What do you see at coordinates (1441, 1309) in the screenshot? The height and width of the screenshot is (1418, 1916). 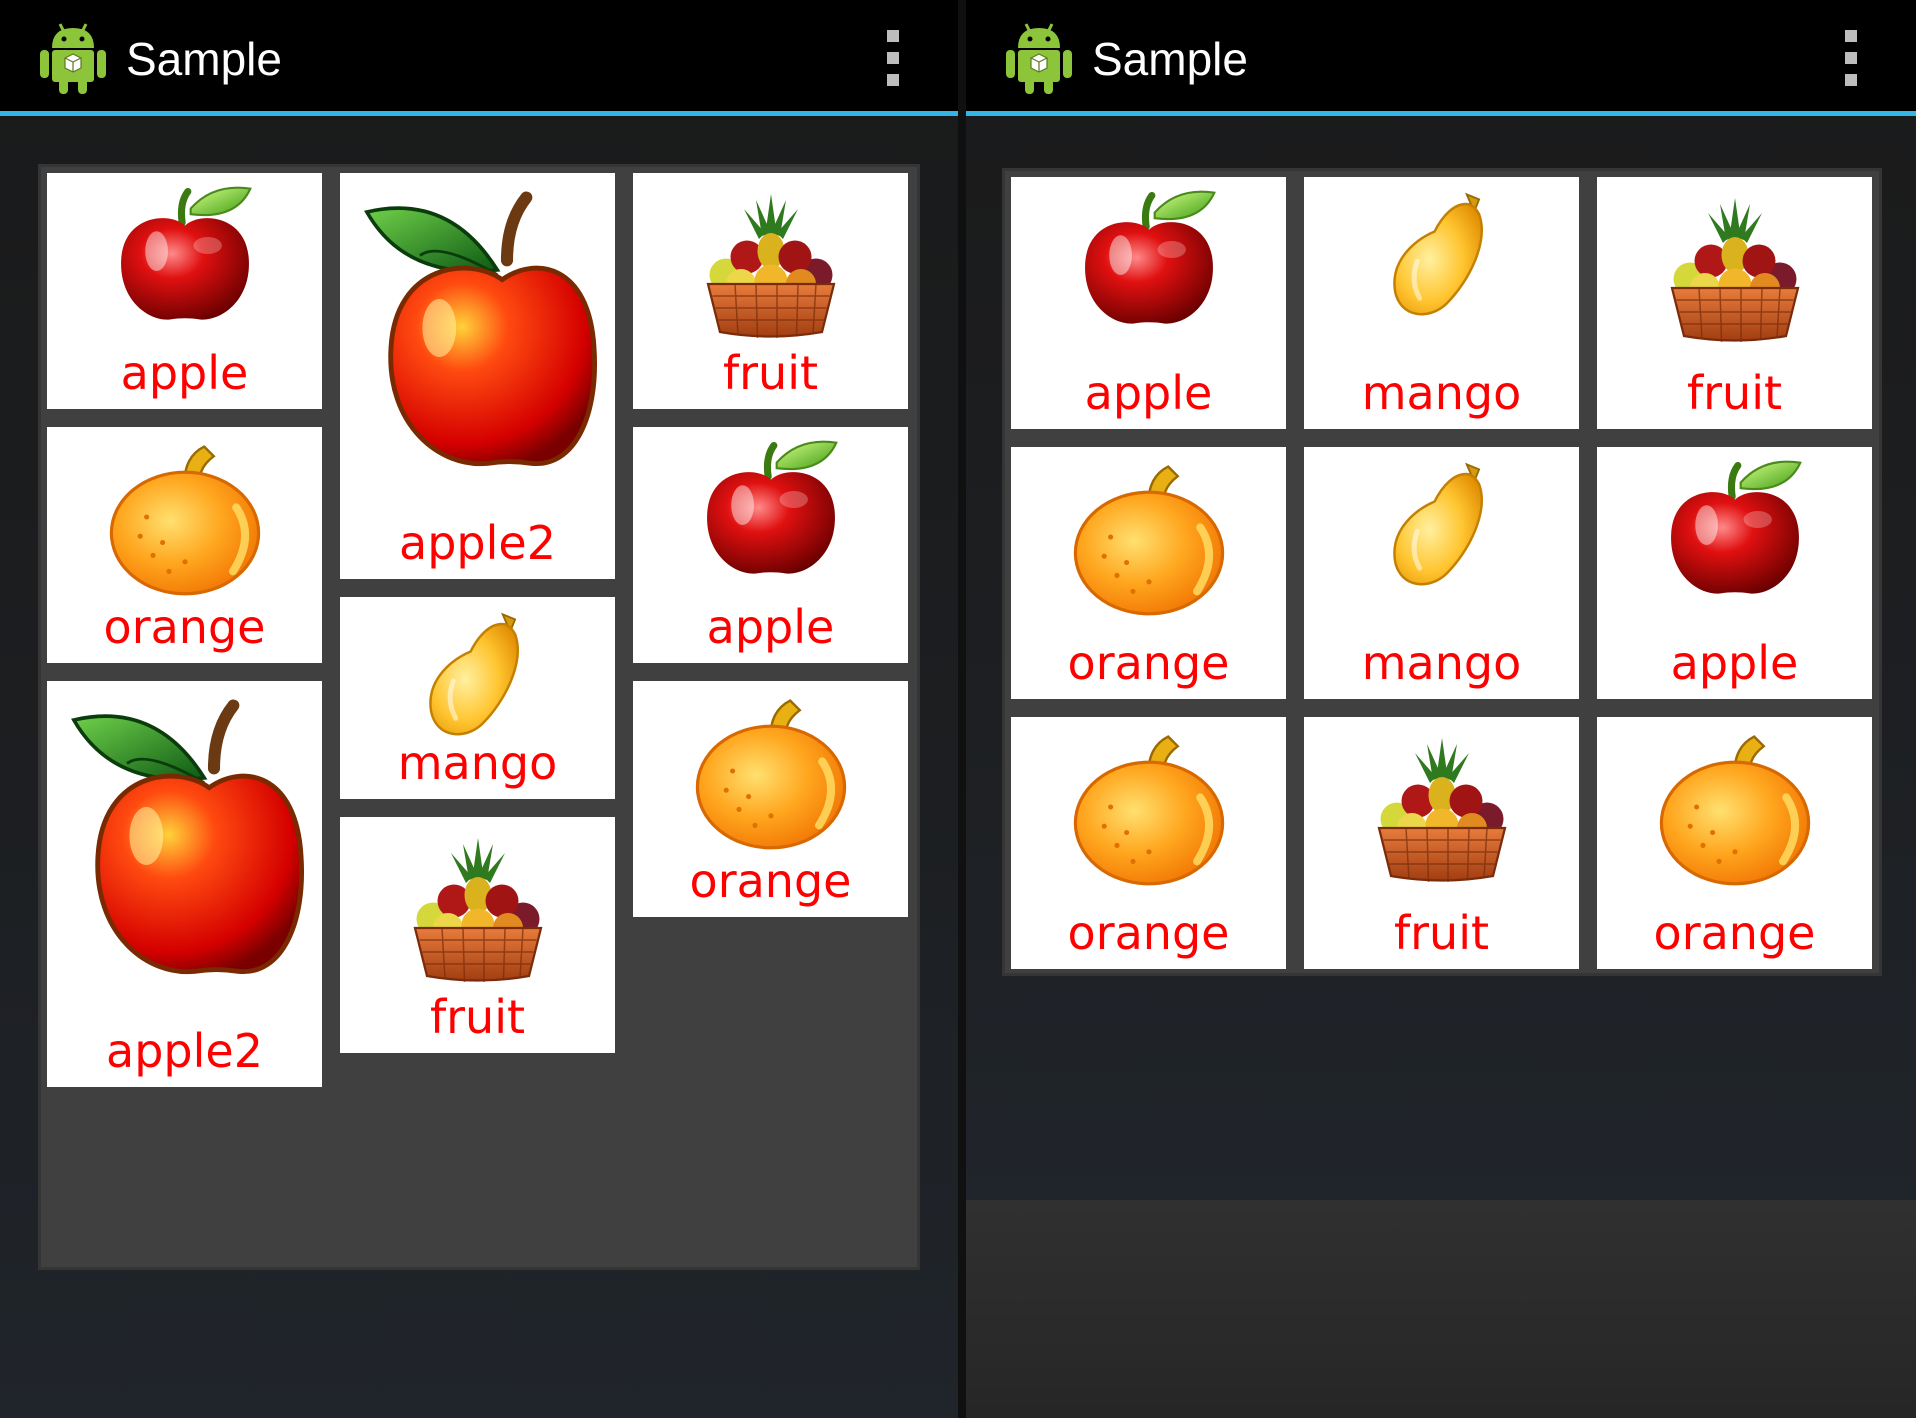 I see `background-area` at bounding box center [1441, 1309].